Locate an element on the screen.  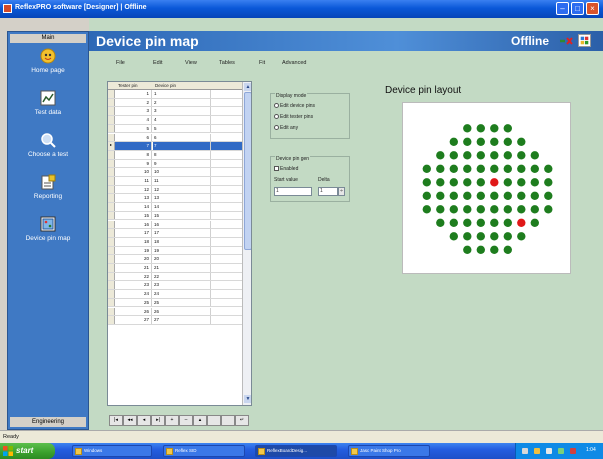
table-row: 14 14 is located at coordinates (175, 207).